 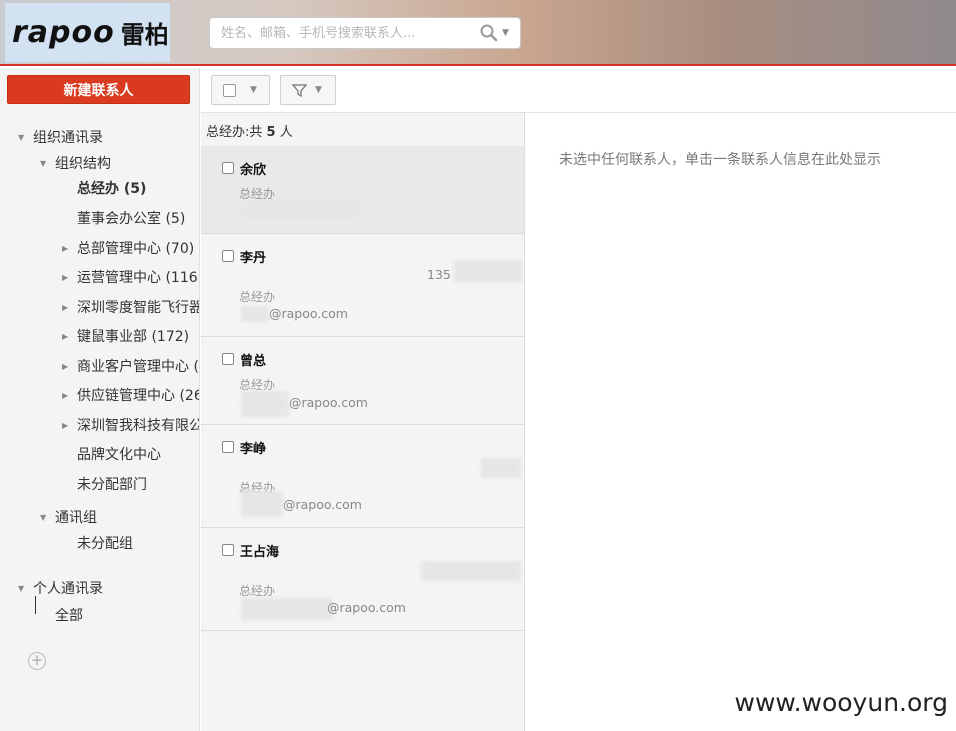 What do you see at coordinates (308, 90) in the screenshot?
I see `filter-dropdown: ▼` at bounding box center [308, 90].